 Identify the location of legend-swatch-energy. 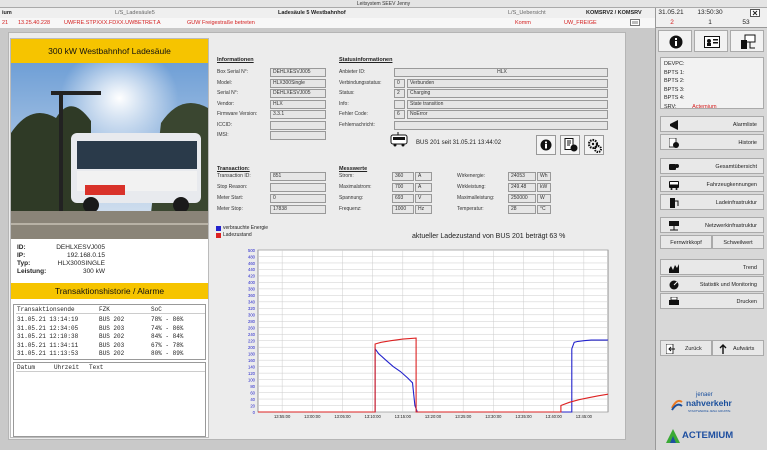
(218, 228).